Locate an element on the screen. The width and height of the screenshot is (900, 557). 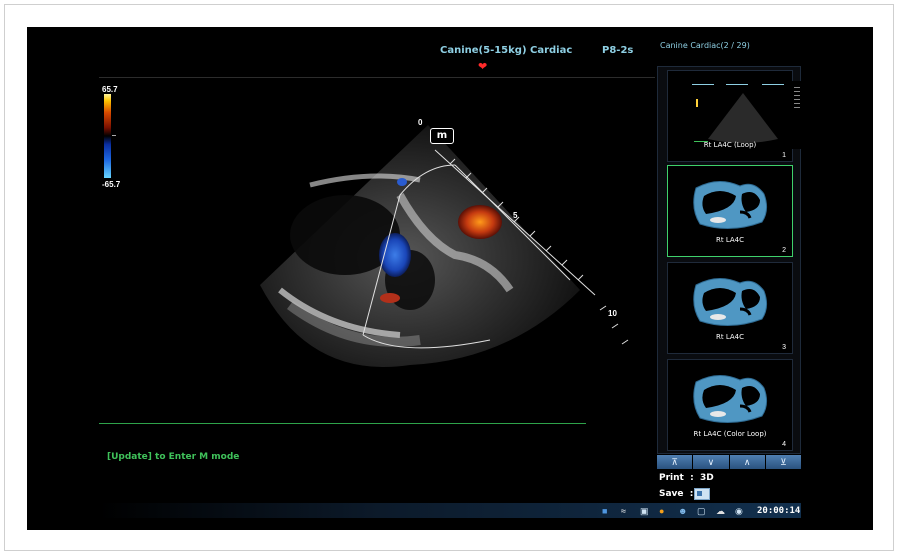
thumbnail-index: 4 is located at coordinates (784, 444).